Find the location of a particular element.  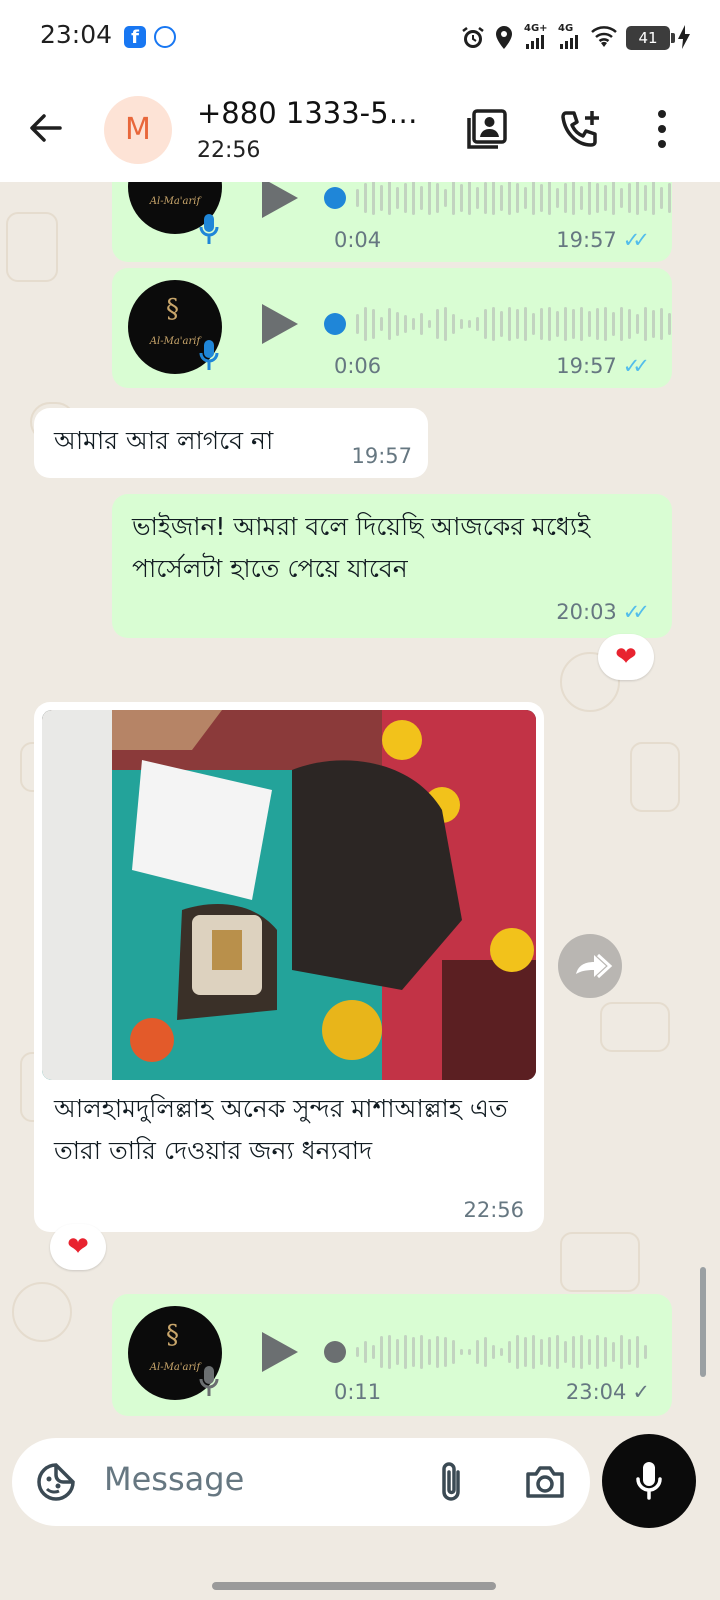

message-meta: 20:03 ✓✓ is located at coordinates (603, 612).